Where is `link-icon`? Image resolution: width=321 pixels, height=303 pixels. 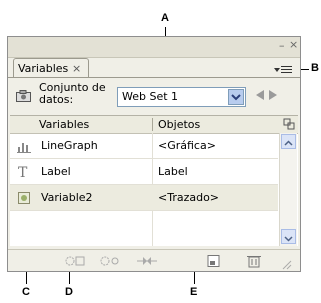 link-icon is located at coordinates (289, 124).